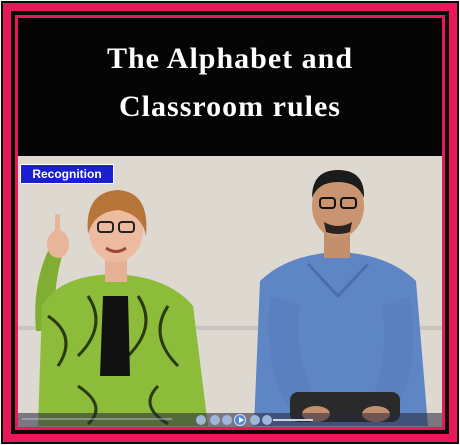  Describe the element at coordinates (227, 420) in the screenshot. I see `rewind-icon` at that location.